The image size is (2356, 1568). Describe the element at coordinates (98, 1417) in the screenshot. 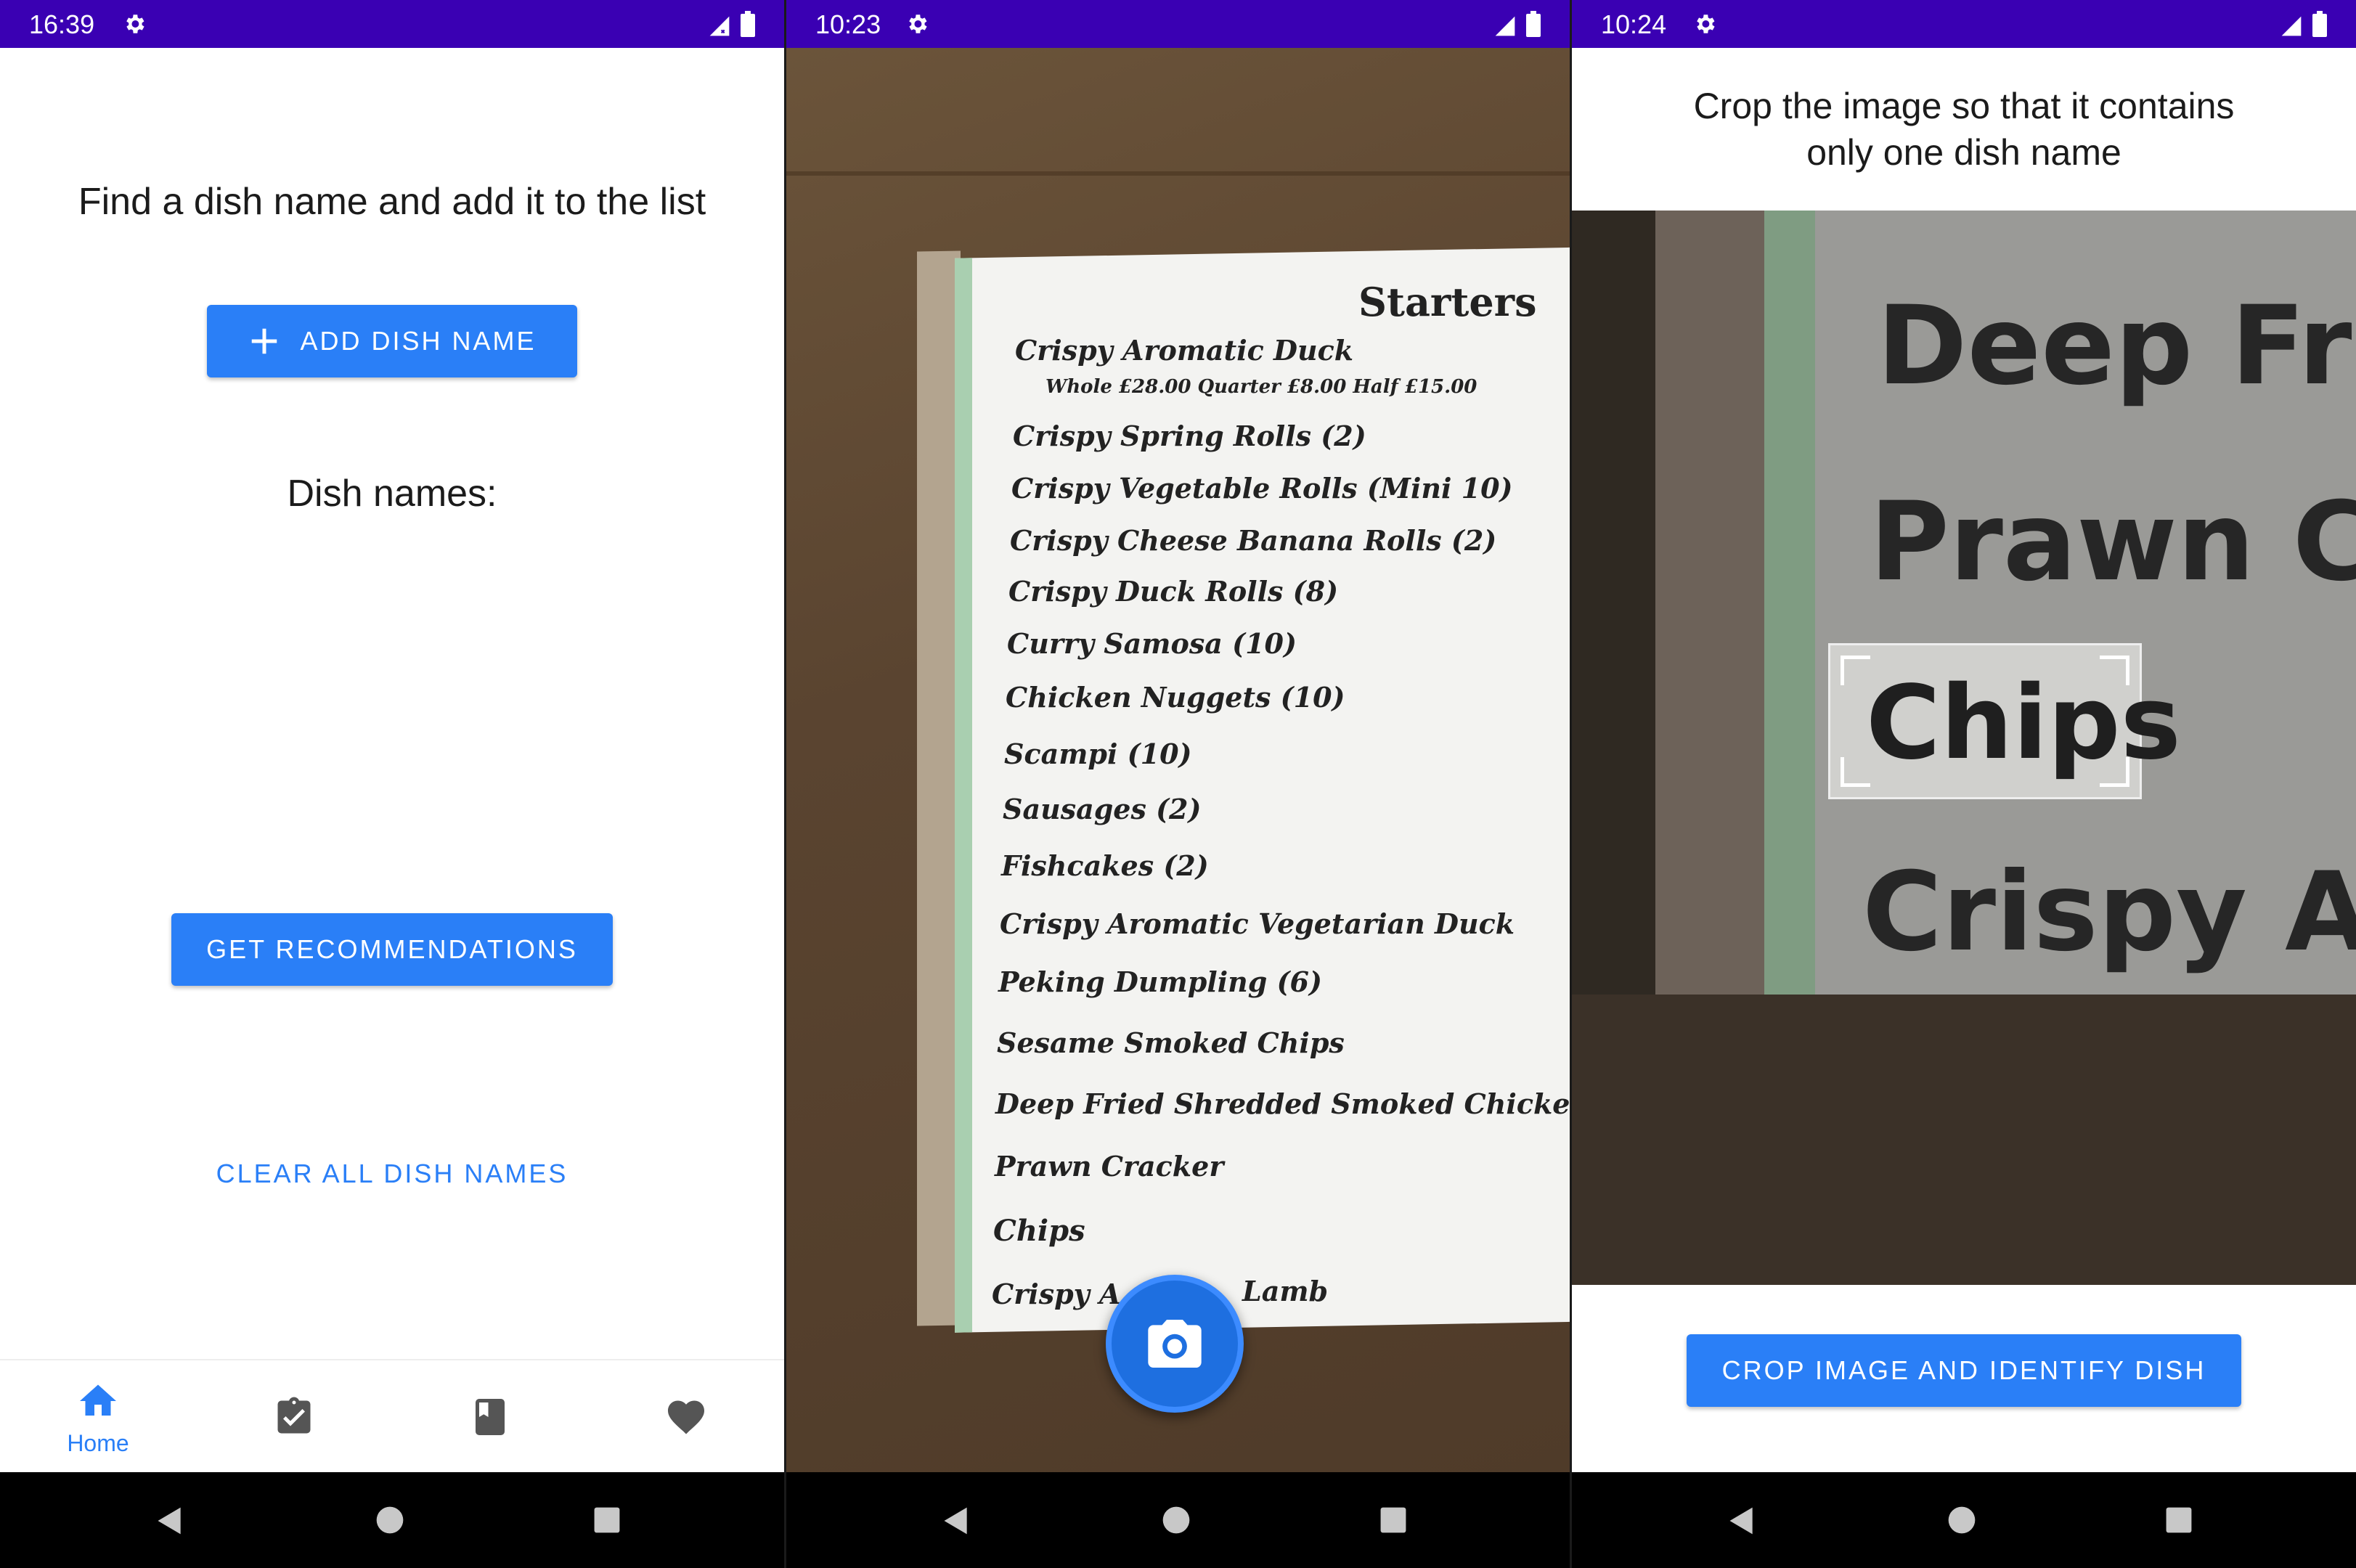

I see `nav-home: Home` at that location.